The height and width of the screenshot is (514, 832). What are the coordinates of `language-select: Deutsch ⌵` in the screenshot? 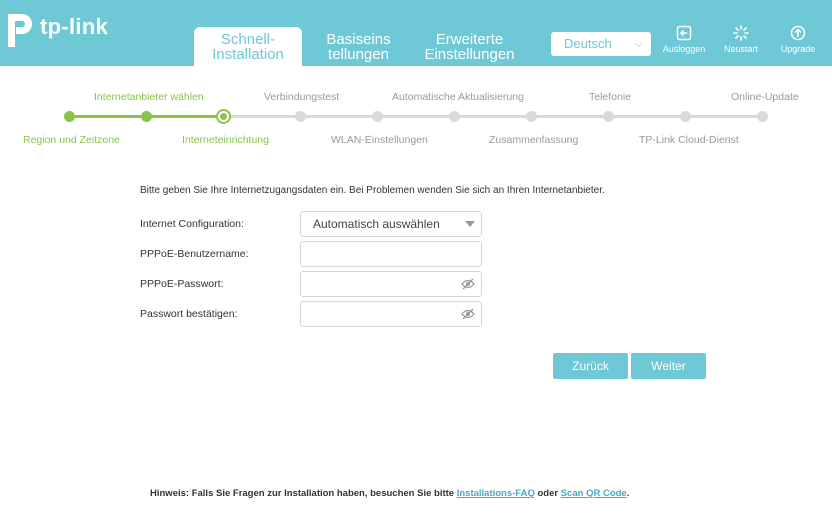 It's located at (601, 44).